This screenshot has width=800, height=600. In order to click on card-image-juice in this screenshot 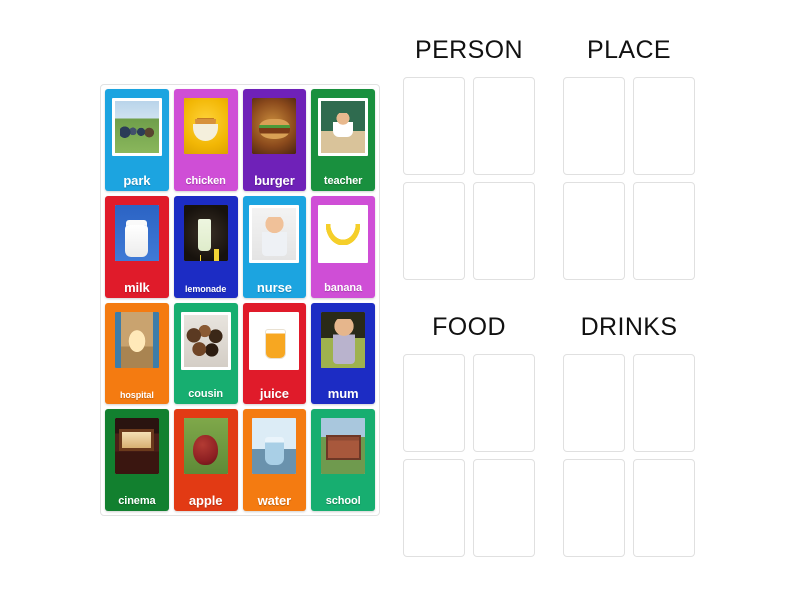, I will do `click(274, 340)`.